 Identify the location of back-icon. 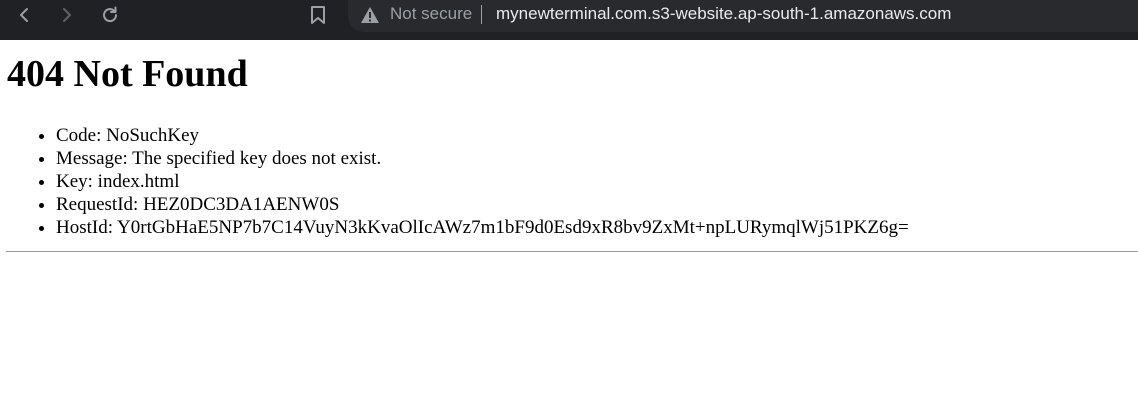
(24, 15).